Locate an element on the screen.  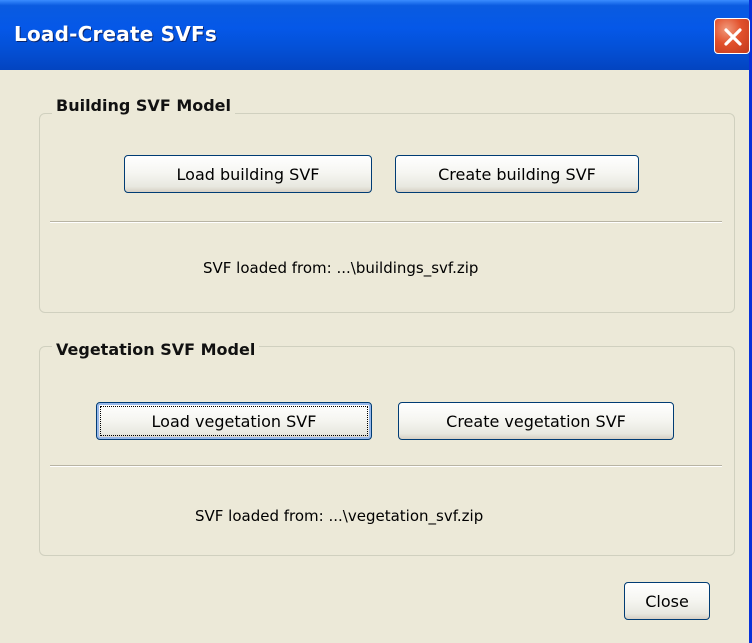
building-group-title: Building SVF Model is located at coordinates (144, 105).